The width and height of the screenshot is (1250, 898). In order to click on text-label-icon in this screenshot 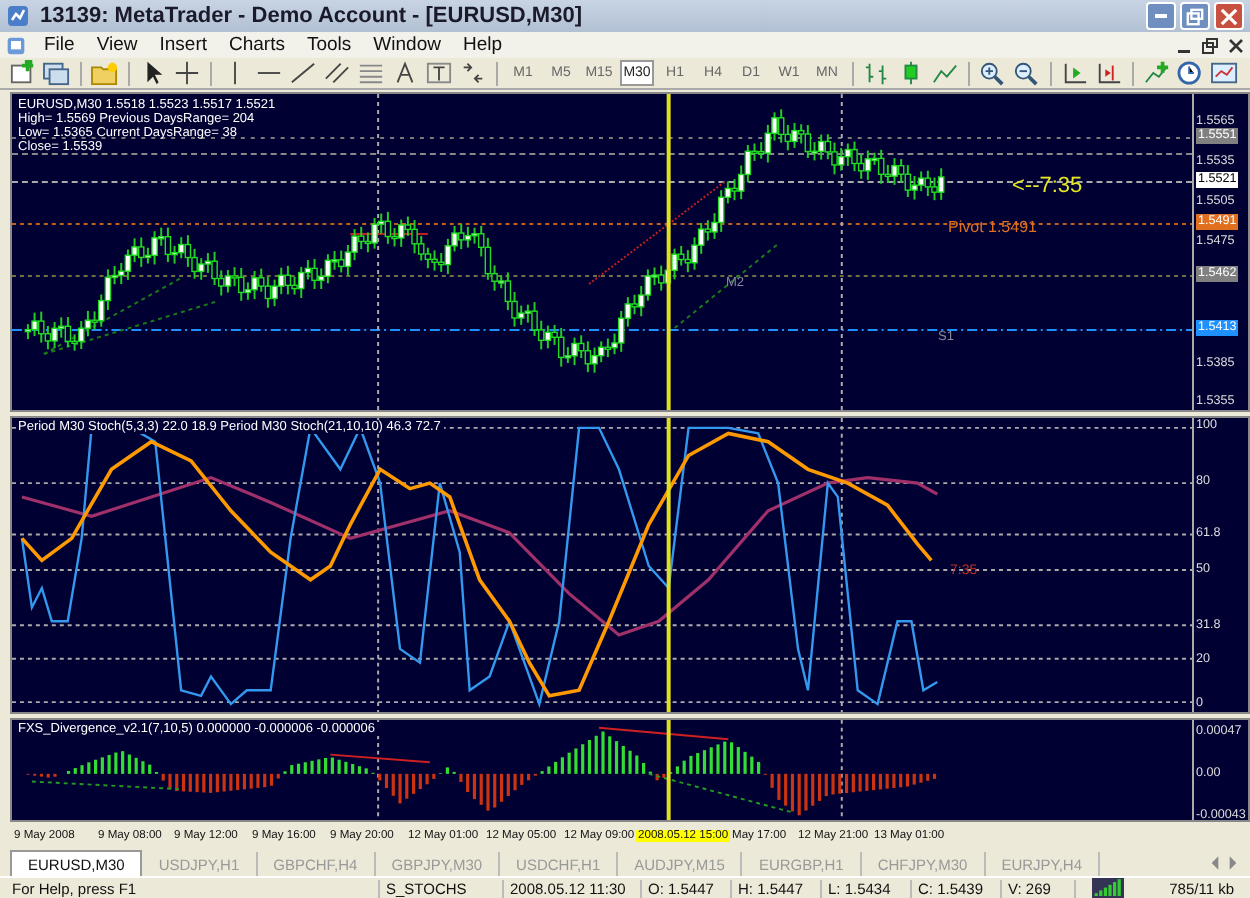, I will do `click(439, 73)`.